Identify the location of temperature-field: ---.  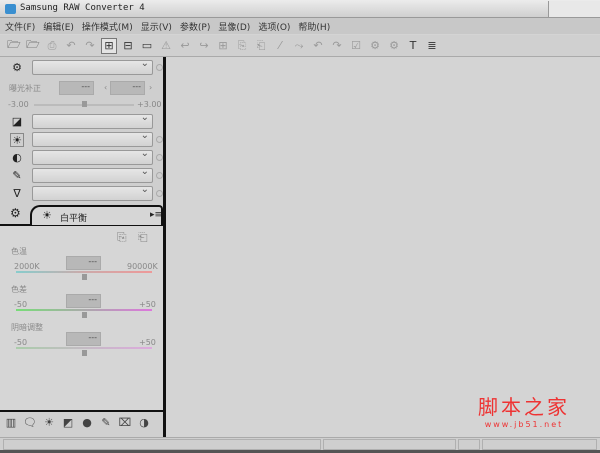
(83, 263).